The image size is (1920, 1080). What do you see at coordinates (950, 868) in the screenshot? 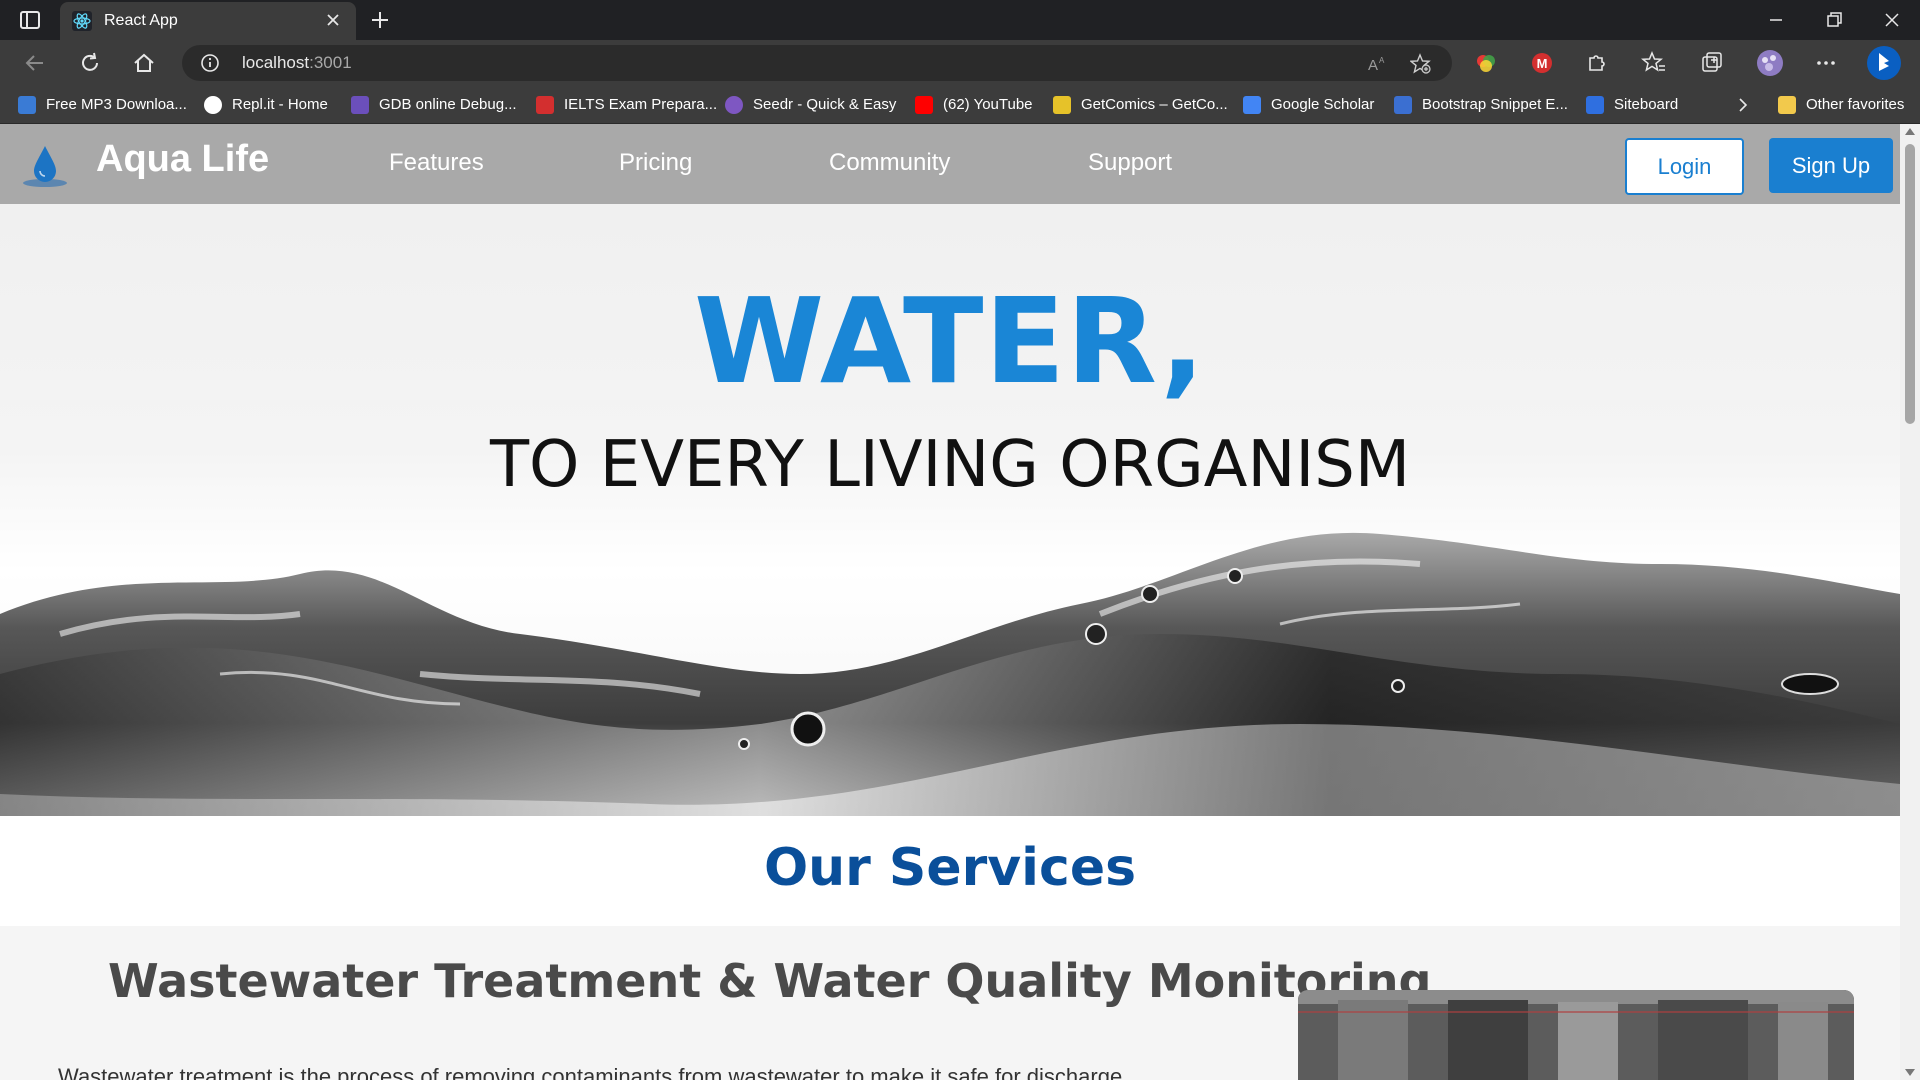
I see `services-heading: Our Services` at bounding box center [950, 868].